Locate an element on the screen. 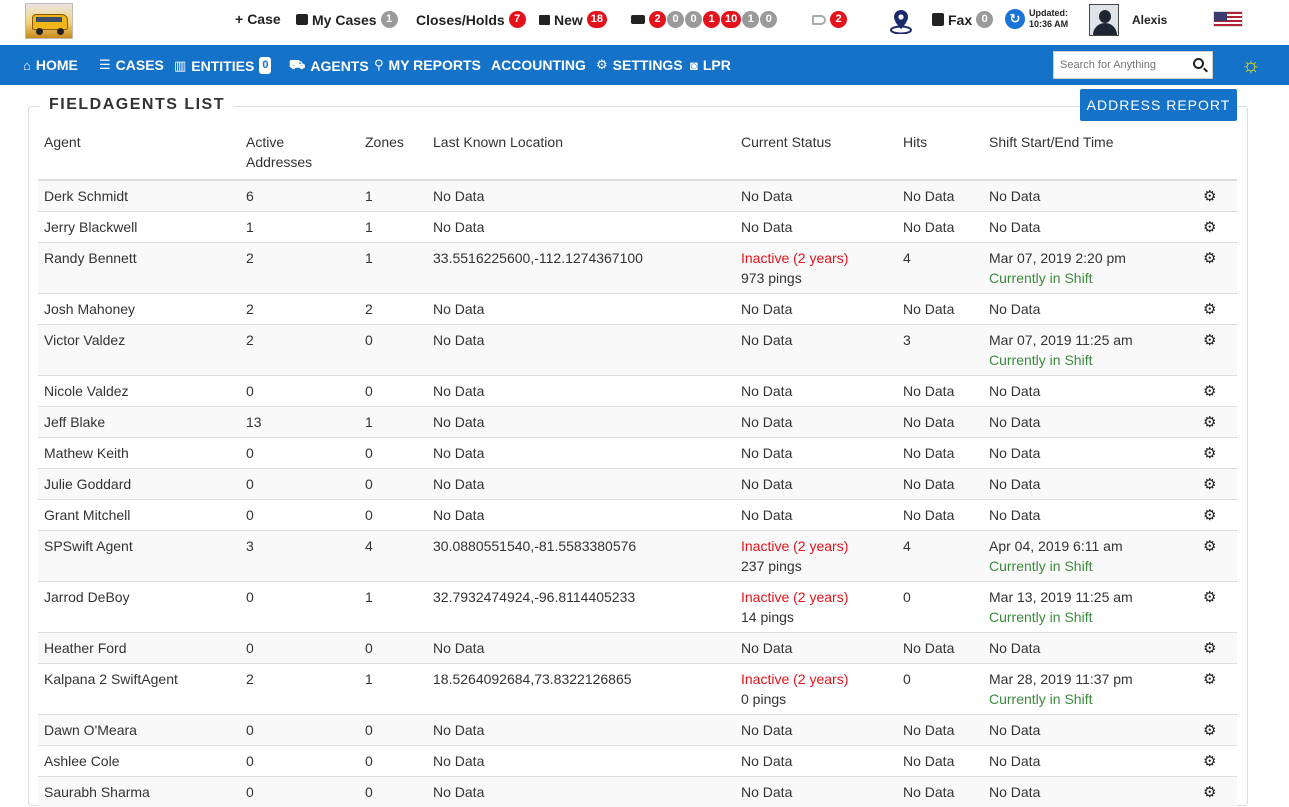  truck-badge: 2 is located at coordinates (657, 19).